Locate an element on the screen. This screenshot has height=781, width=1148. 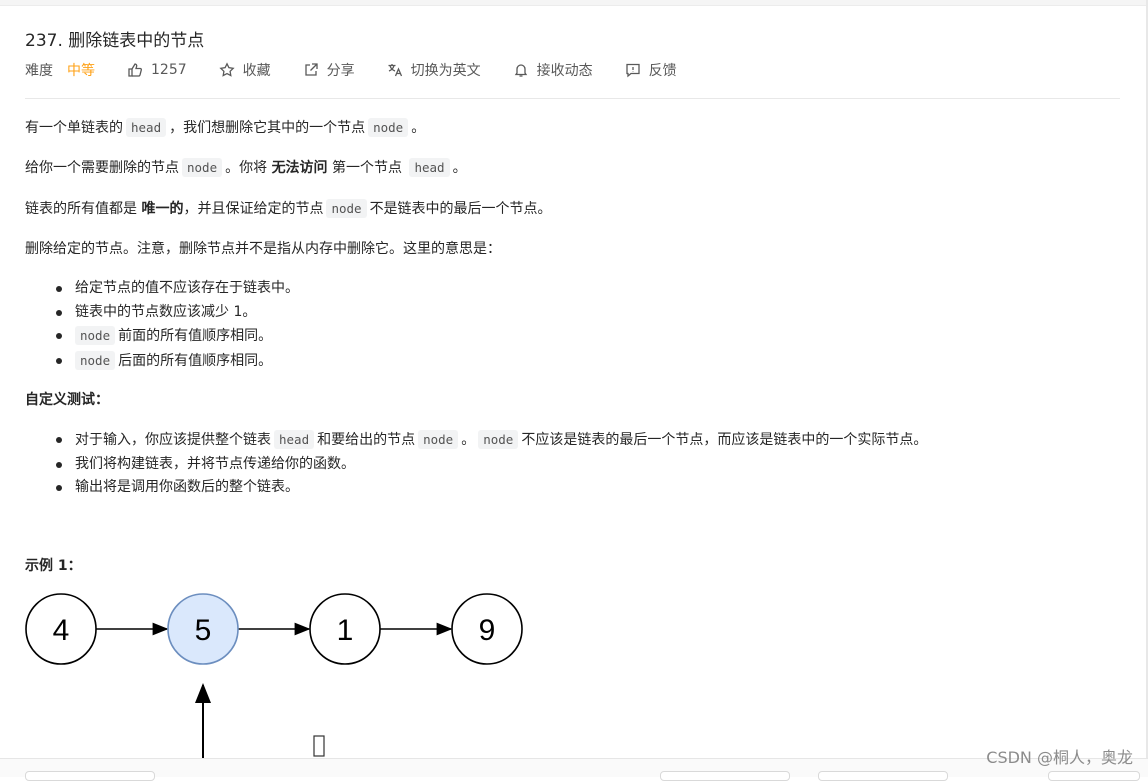
feedback-label: 反馈 is located at coordinates (662, 71).